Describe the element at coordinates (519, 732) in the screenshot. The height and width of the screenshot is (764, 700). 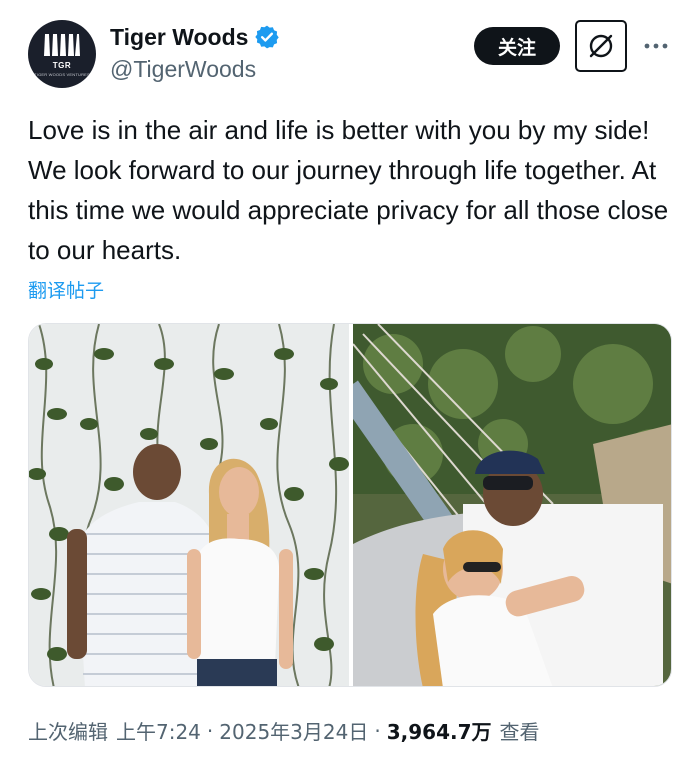
I see `views-label: 查看` at that location.